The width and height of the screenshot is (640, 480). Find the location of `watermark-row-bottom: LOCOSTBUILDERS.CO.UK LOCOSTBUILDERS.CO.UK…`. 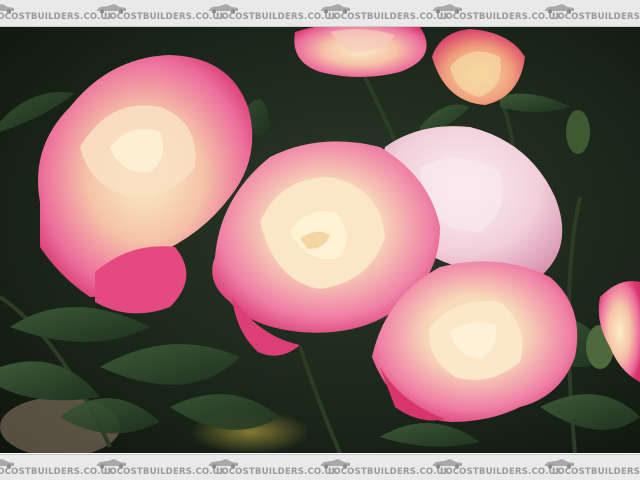

watermark-row-bottom: LOCOSTBUILDERS.CO.UK LOCOSTBUILDERS.CO.UK… is located at coordinates (320, 467).